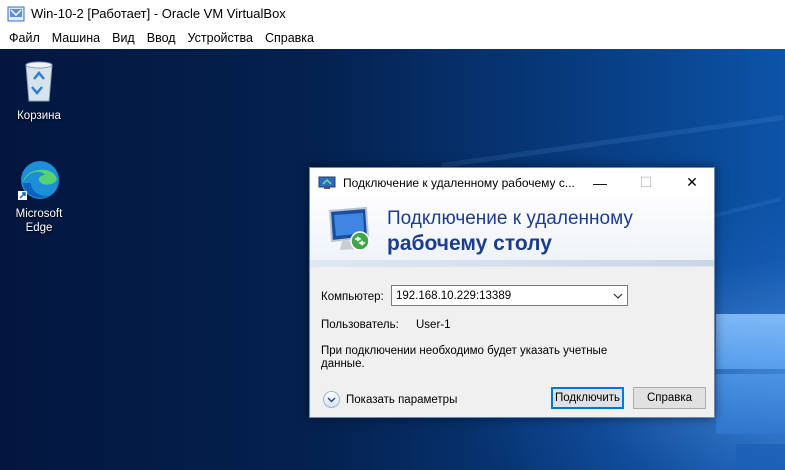  Describe the element at coordinates (76, 38) in the screenshot. I see `menu-machine: Машина` at that location.